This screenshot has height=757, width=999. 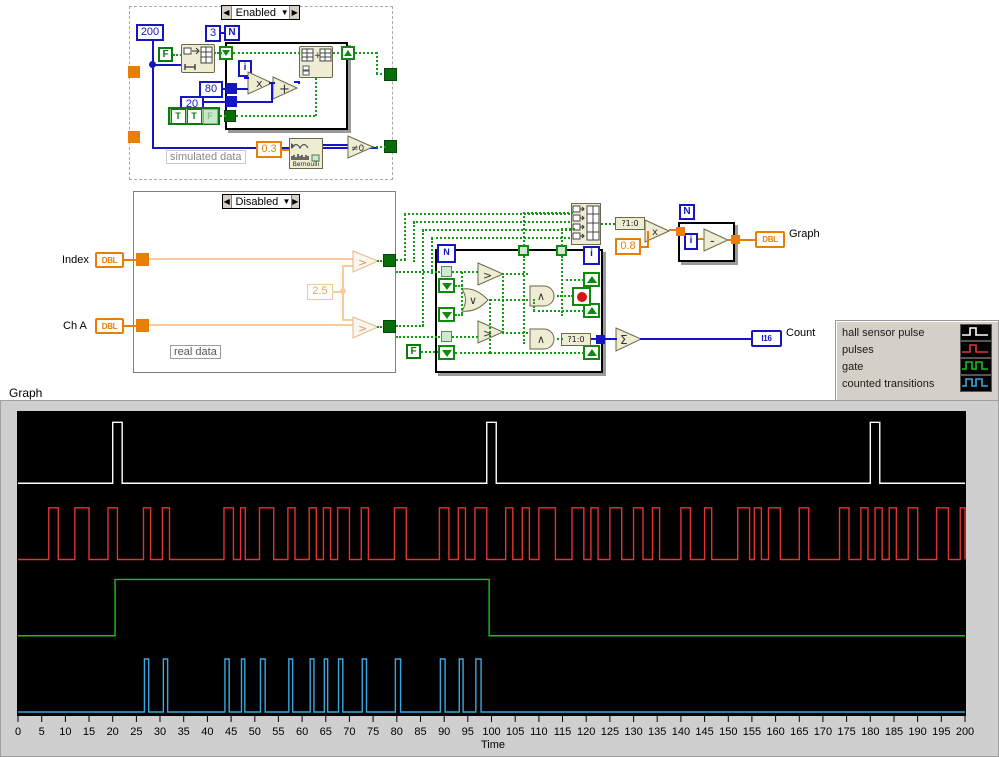 I want to click on legend-item: hall sensor pulse, so click(x=917, y=332).